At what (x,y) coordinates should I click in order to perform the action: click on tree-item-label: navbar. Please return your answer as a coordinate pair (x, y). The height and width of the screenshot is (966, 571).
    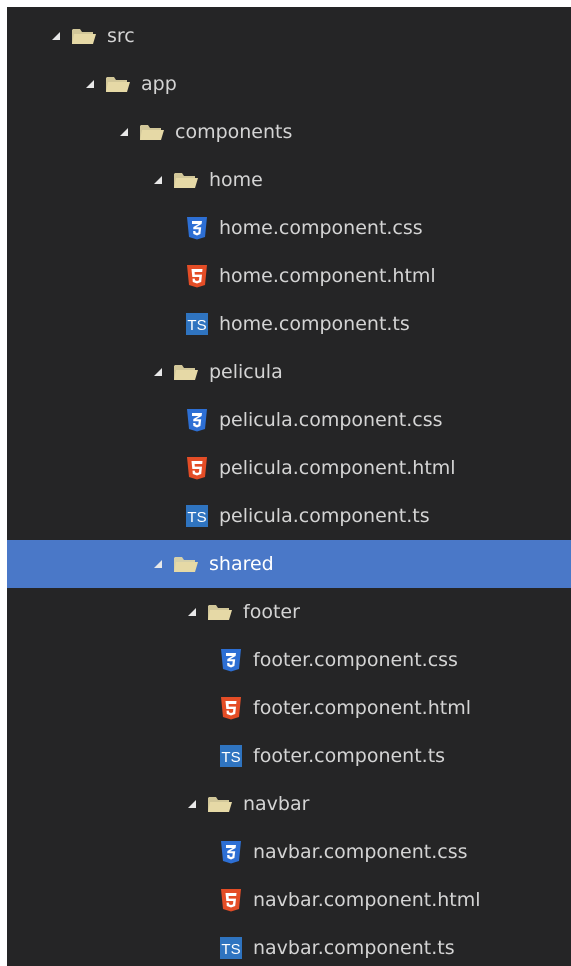
    Looking at the image, I should click on (276, 803).